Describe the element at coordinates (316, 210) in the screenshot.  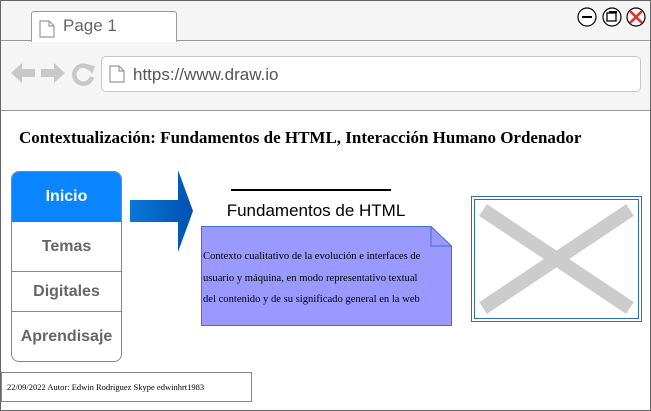
I see `section-title: Fundamentos de HTML` at that location.